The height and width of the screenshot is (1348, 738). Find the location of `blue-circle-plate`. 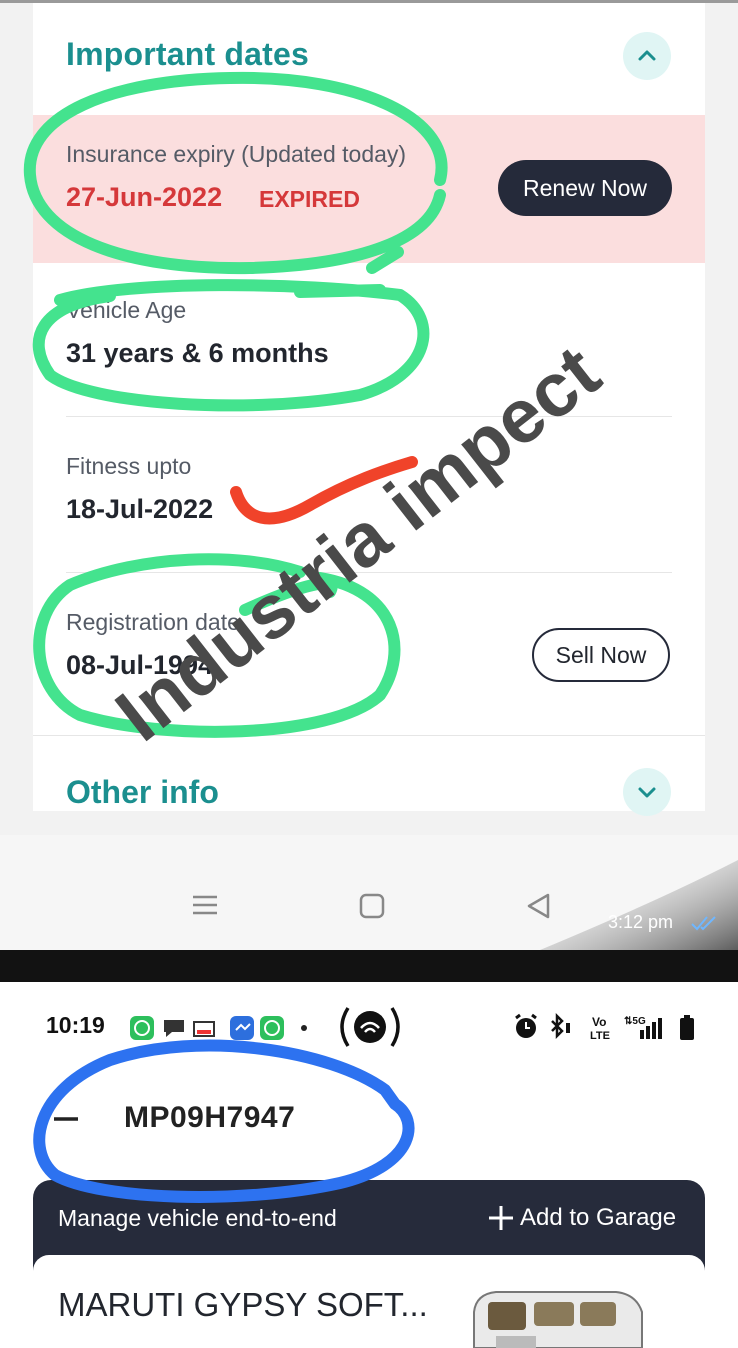

blue-circle-plate is located at coordinates (224, 1121).